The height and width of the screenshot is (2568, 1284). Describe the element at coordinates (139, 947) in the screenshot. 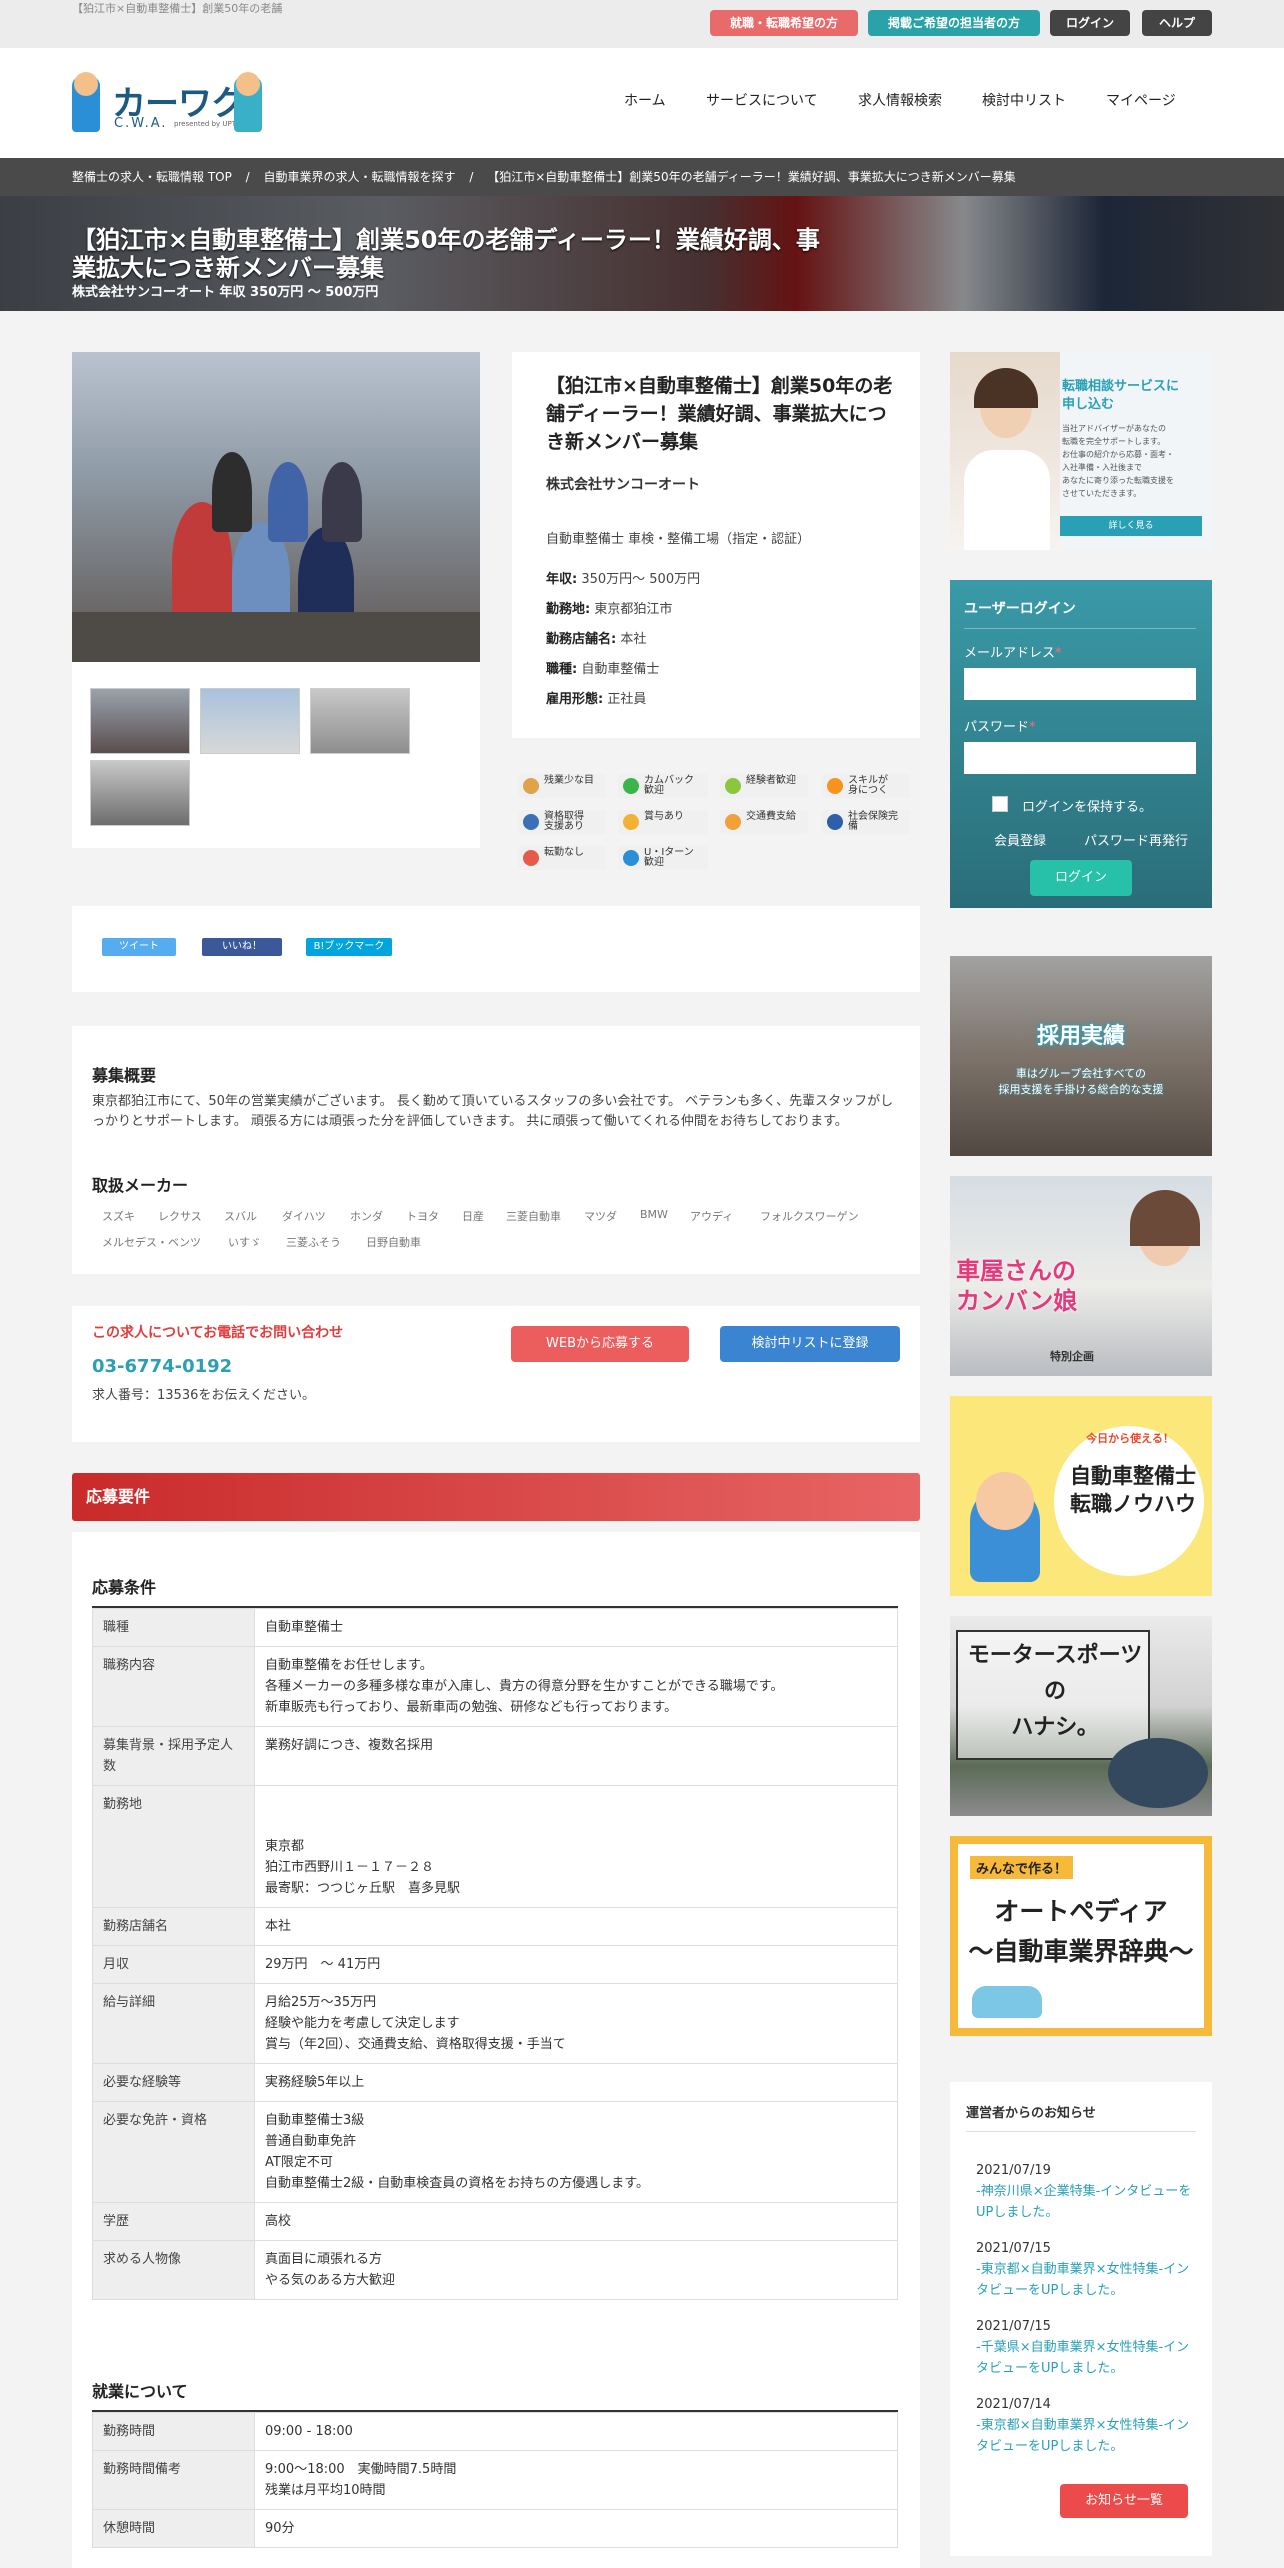

I see `tweet-button: ツイート` at that location.